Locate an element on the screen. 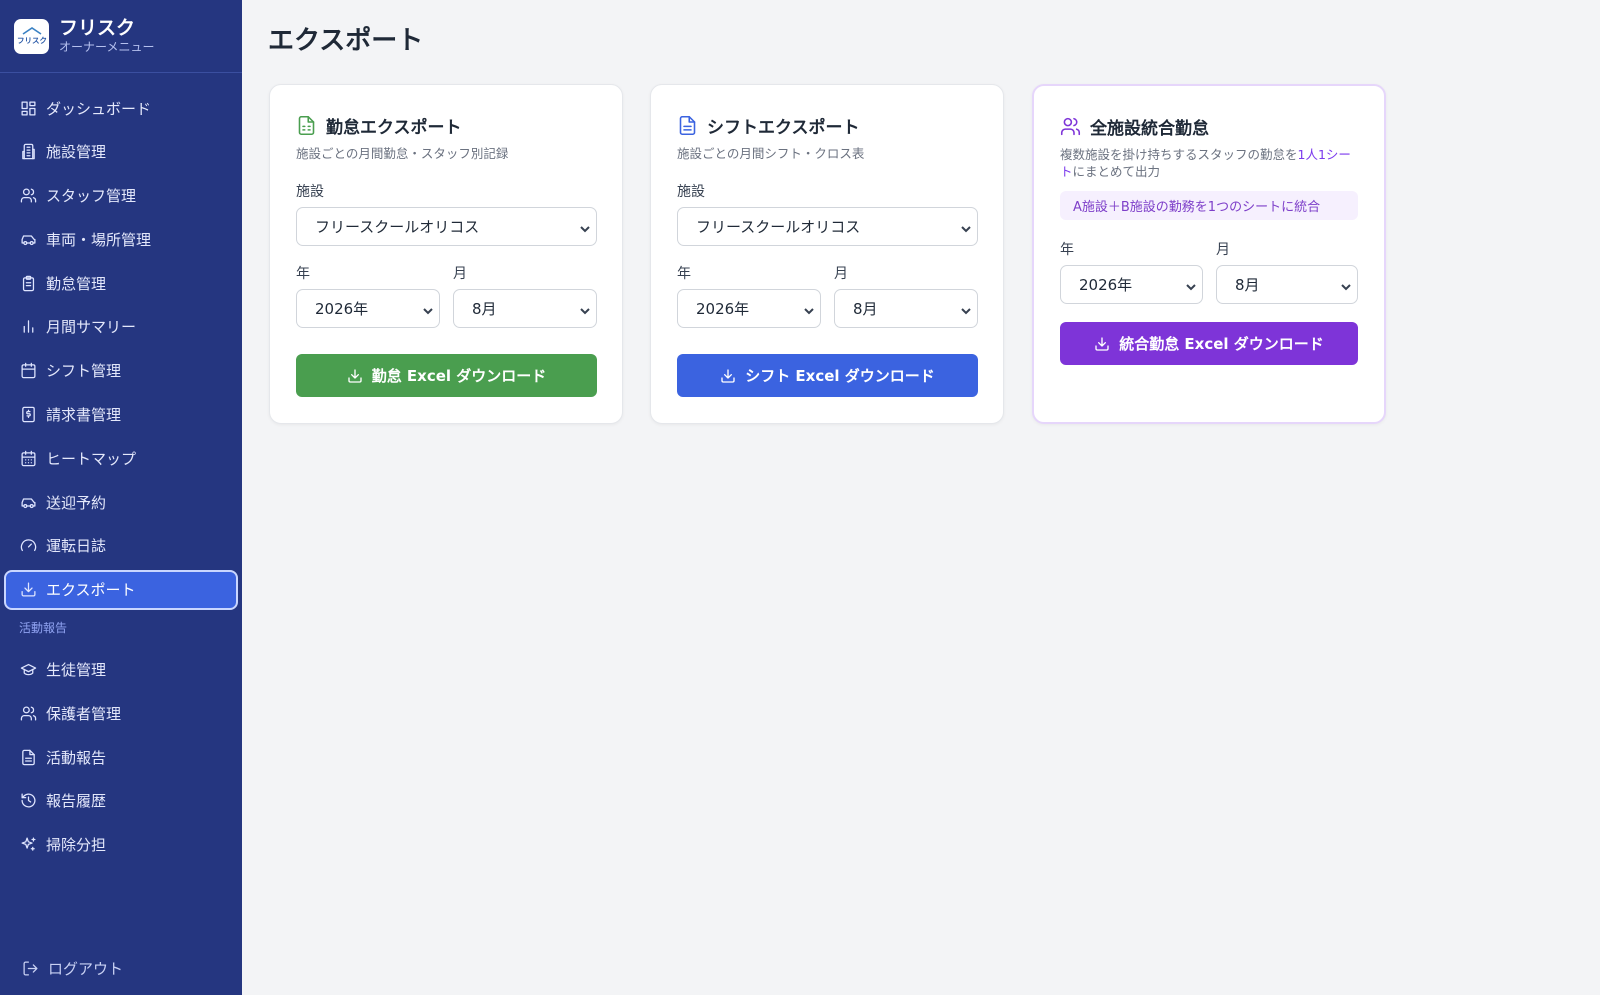 The width and height of the screenshot is (1600, 995). button-label: シフト Excel ダウンロード is located at coordinates (840, 376).